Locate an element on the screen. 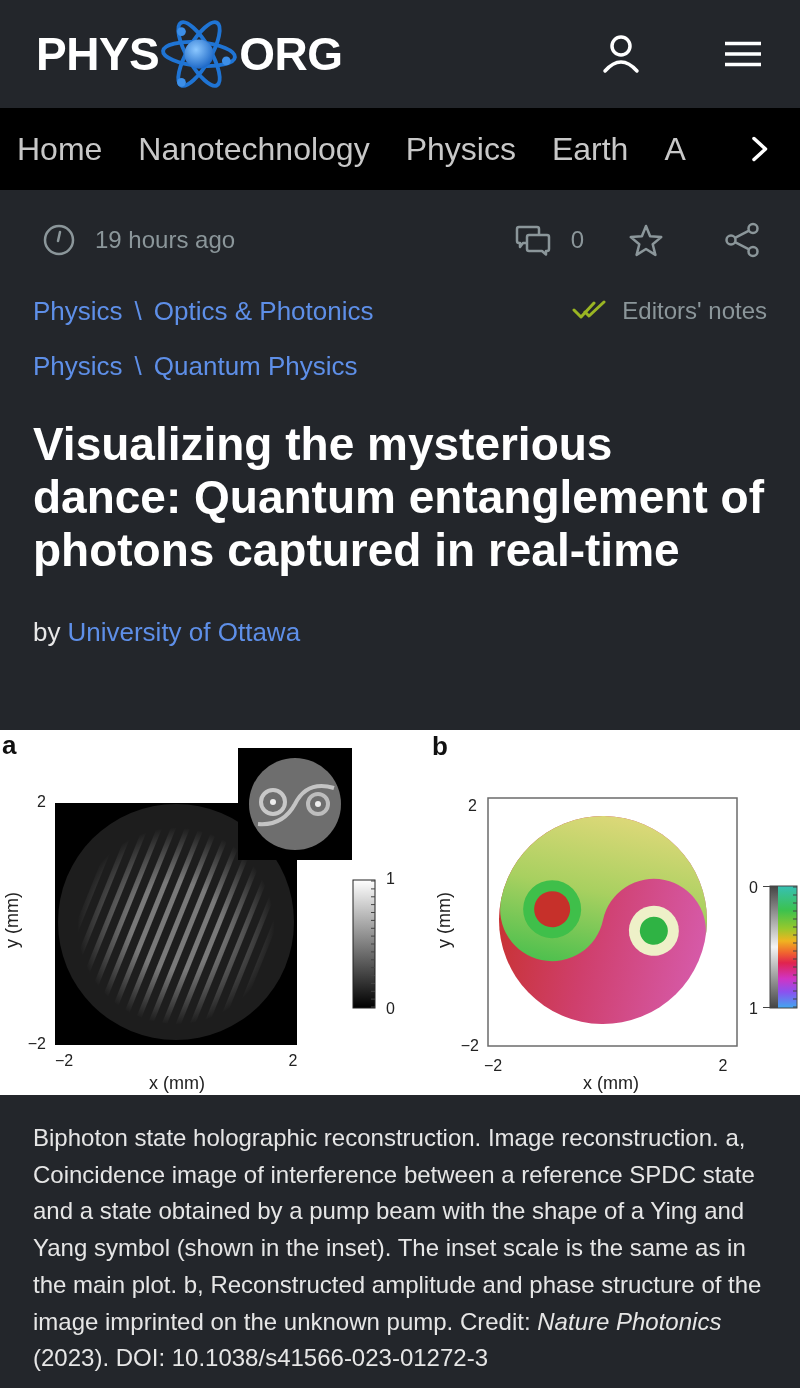  bookmark-button is located at coordinates (646, 240).